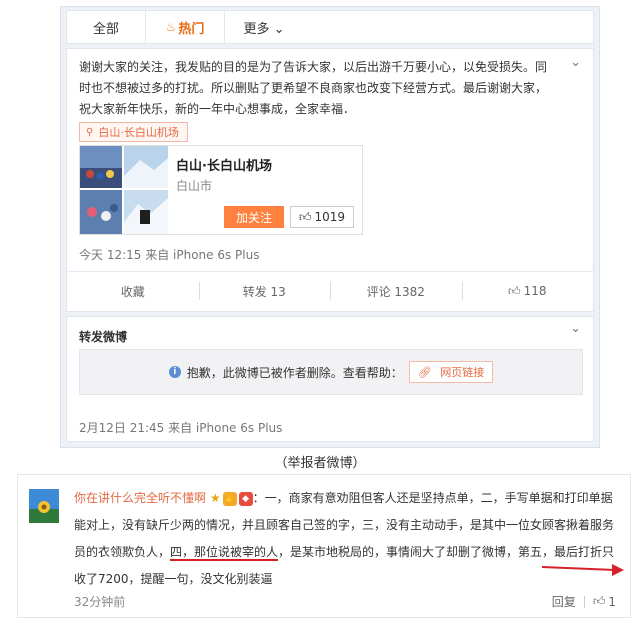 Image resolution: width=640 pixels, height=623 pixels. What do you see at coordinates (171, 27) in the screenshot?
I see `flame-icon: ♨` at bounding box center [171, 27].